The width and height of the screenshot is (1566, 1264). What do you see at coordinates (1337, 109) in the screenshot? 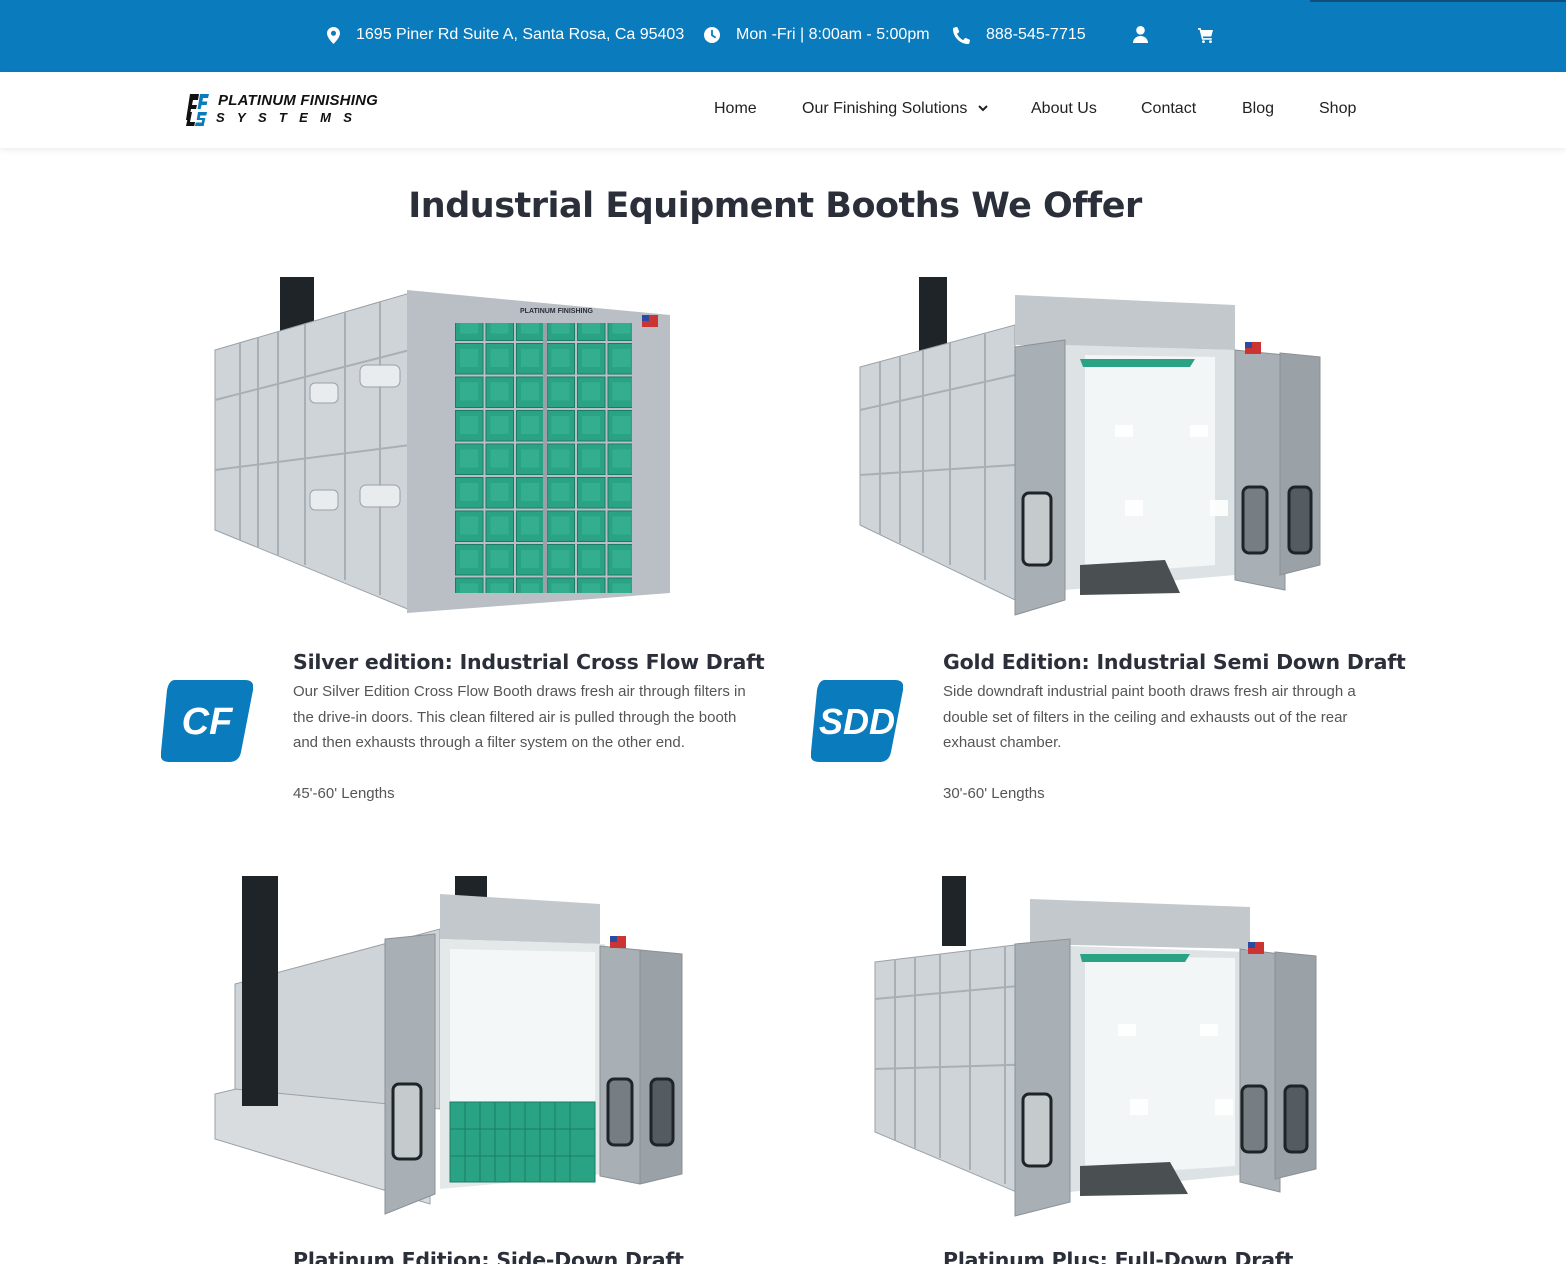
I see `nav-item-shop: Shop` at bounding box center [1337, 109].